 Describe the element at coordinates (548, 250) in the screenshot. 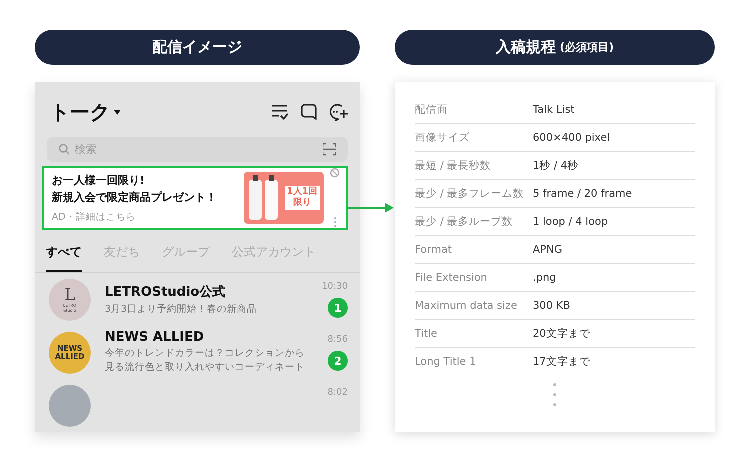

I see `spec-value: APNG` at that location.